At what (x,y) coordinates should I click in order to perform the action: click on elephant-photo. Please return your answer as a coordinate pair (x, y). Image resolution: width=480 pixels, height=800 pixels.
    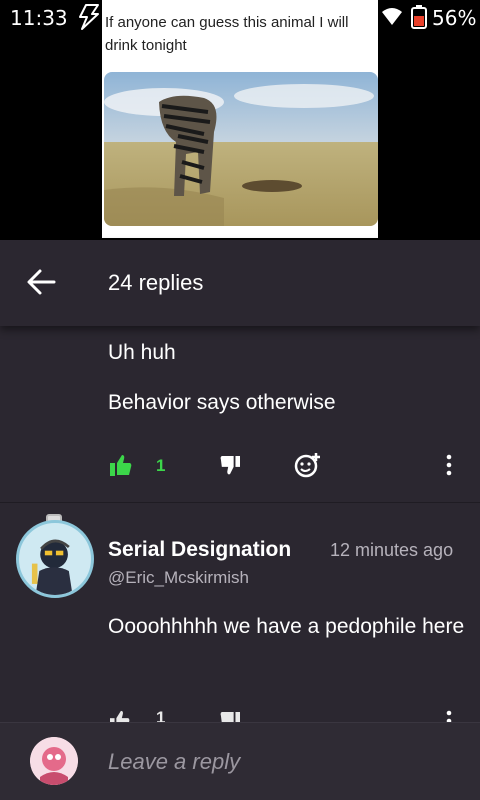
    Looking at the image, I should click on (241, 149).